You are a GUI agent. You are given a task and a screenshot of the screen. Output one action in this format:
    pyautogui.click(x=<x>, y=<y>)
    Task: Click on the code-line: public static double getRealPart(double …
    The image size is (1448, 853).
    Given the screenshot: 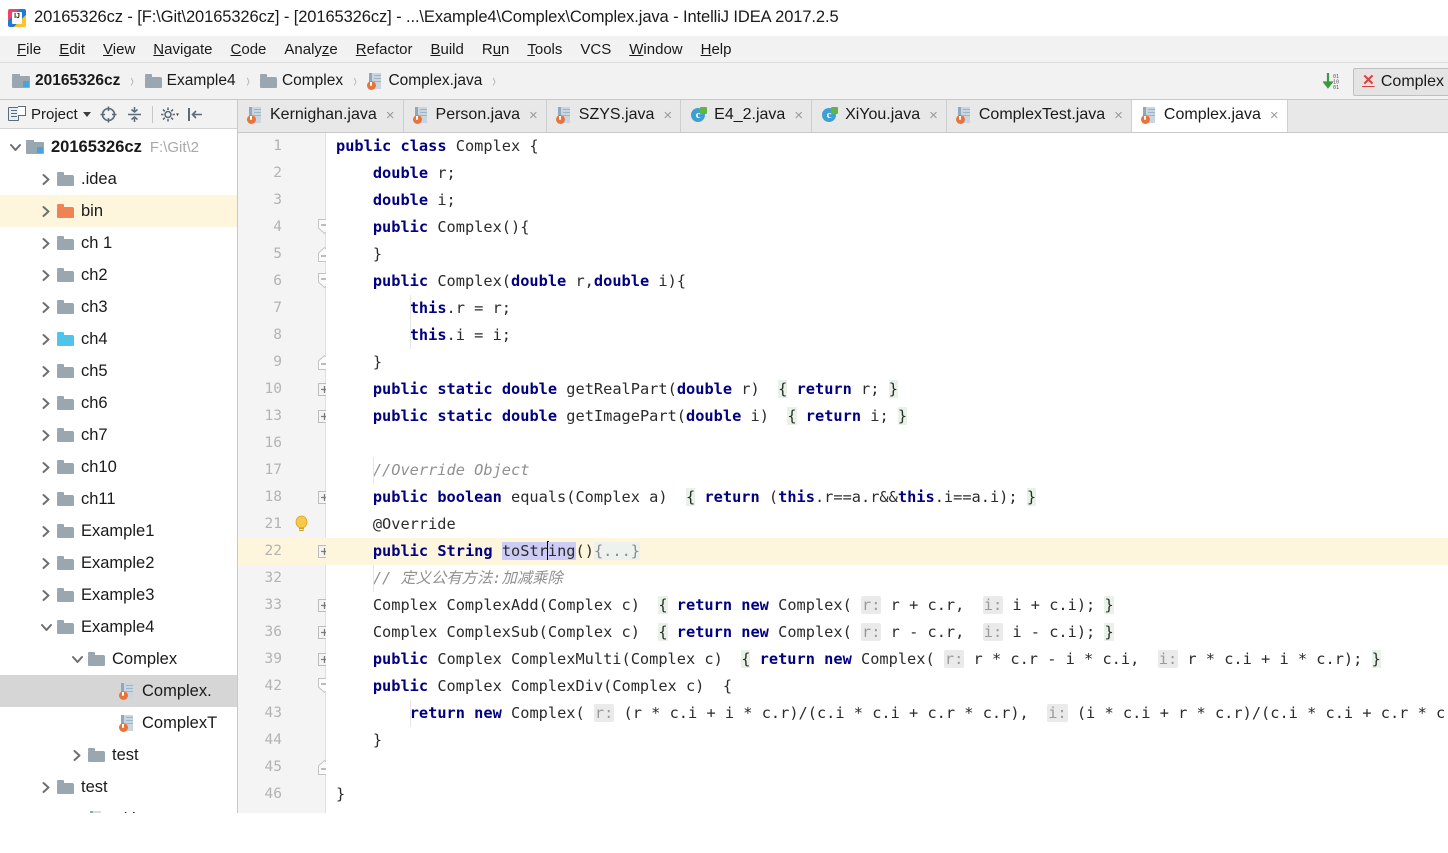 What is the action you would take?
    pyautogui.click(x=887, y=389)
    